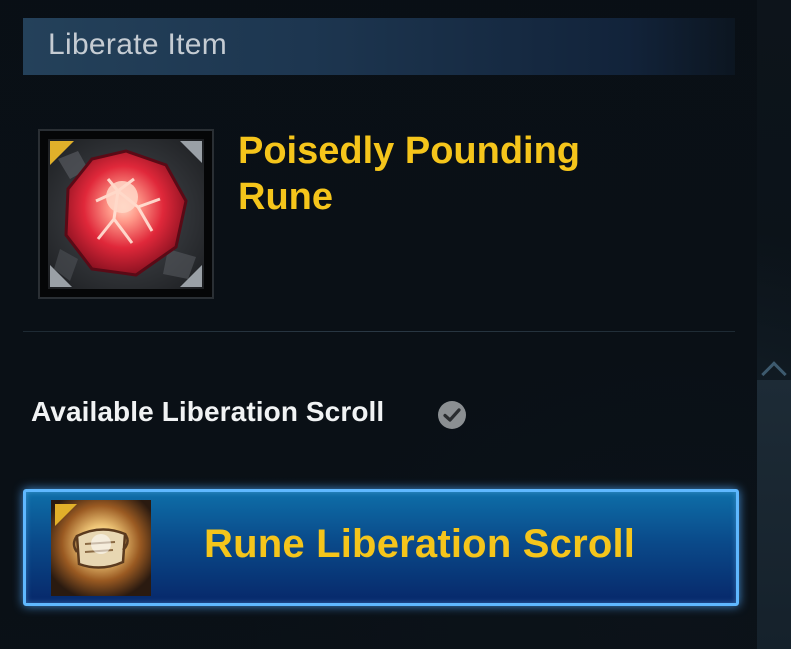  What do you see at coordinates (774, 514) in the screenshot?
I see `side-panel-edge` at bounding box center [774, 514].